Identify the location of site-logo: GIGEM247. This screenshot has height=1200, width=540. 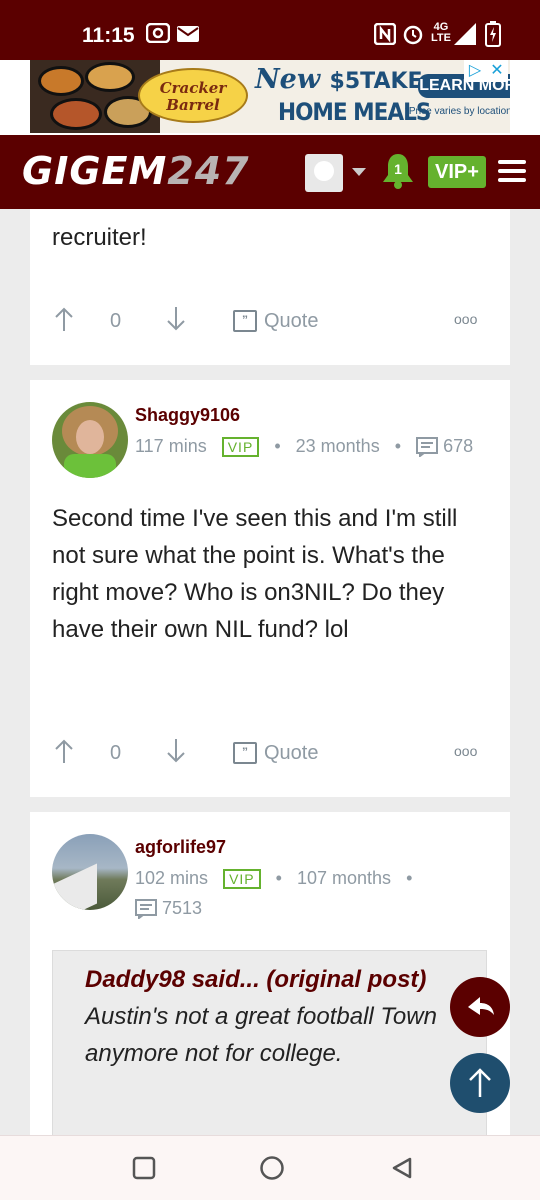
(136, 171).